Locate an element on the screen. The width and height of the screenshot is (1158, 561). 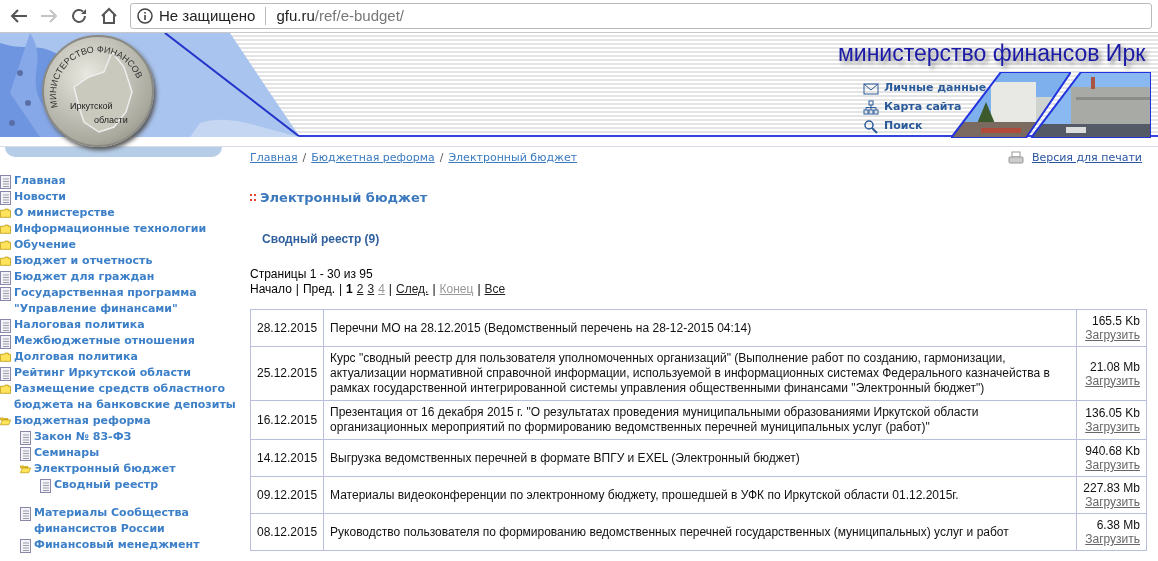
title-cell: Перечни МО на 28.12.2015 (Ведомственный перечень на 28-12-2015 04:14) is located at coordinates (700, 328).